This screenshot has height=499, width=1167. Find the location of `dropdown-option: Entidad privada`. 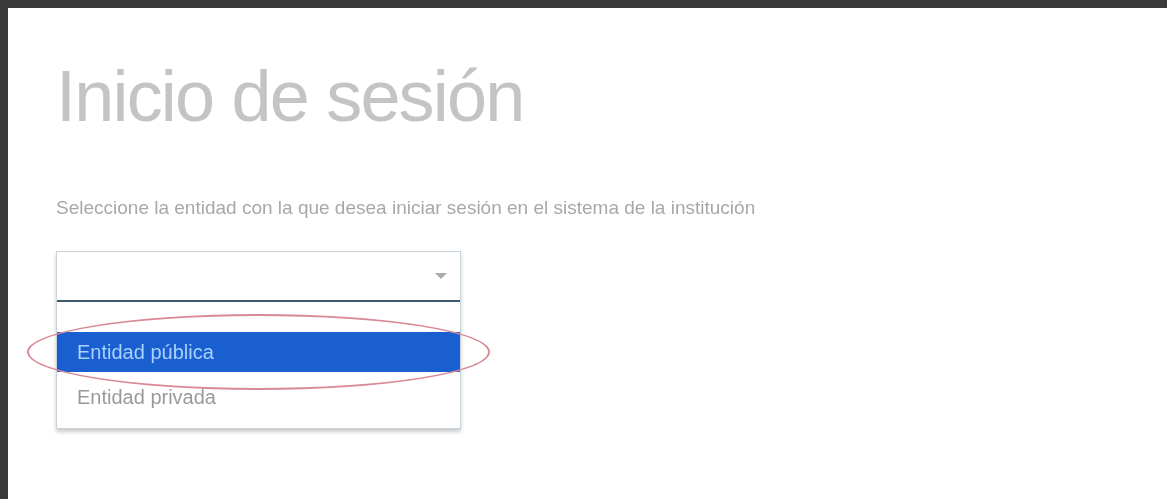

dropdown-option: Entidad privada is located at coordinates (258, 396).